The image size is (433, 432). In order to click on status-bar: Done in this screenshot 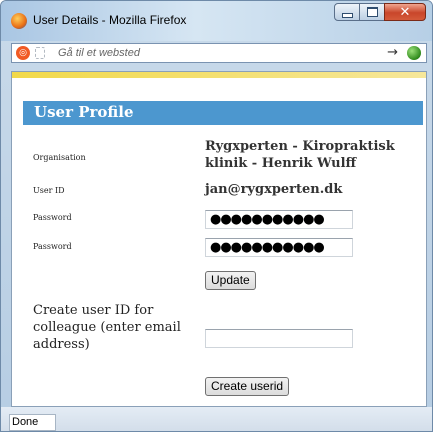, I will do `click(216, 419)`.